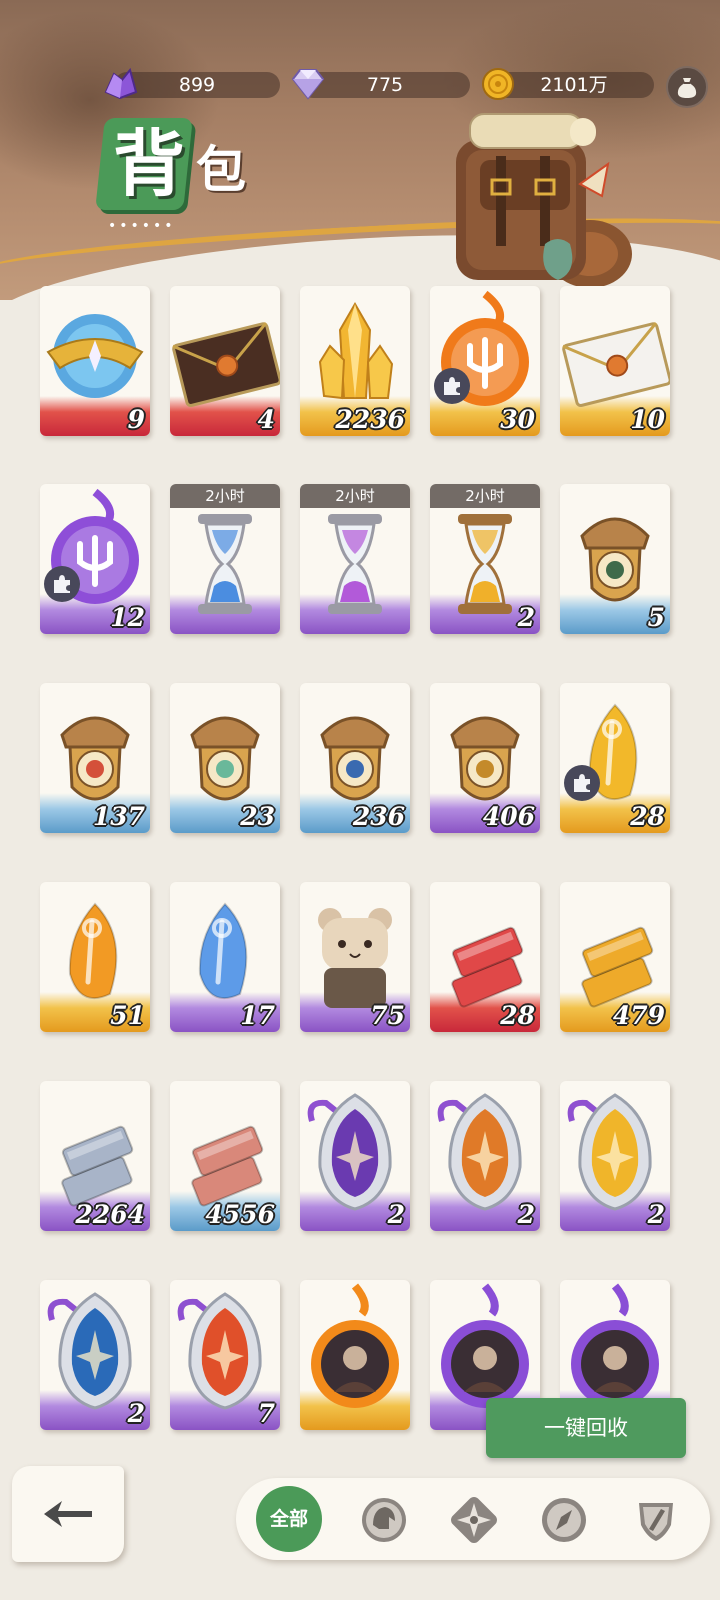  Describe the element at coordinates (95, 957) in the screenshot. I see `inventory-item: 51` at that location.